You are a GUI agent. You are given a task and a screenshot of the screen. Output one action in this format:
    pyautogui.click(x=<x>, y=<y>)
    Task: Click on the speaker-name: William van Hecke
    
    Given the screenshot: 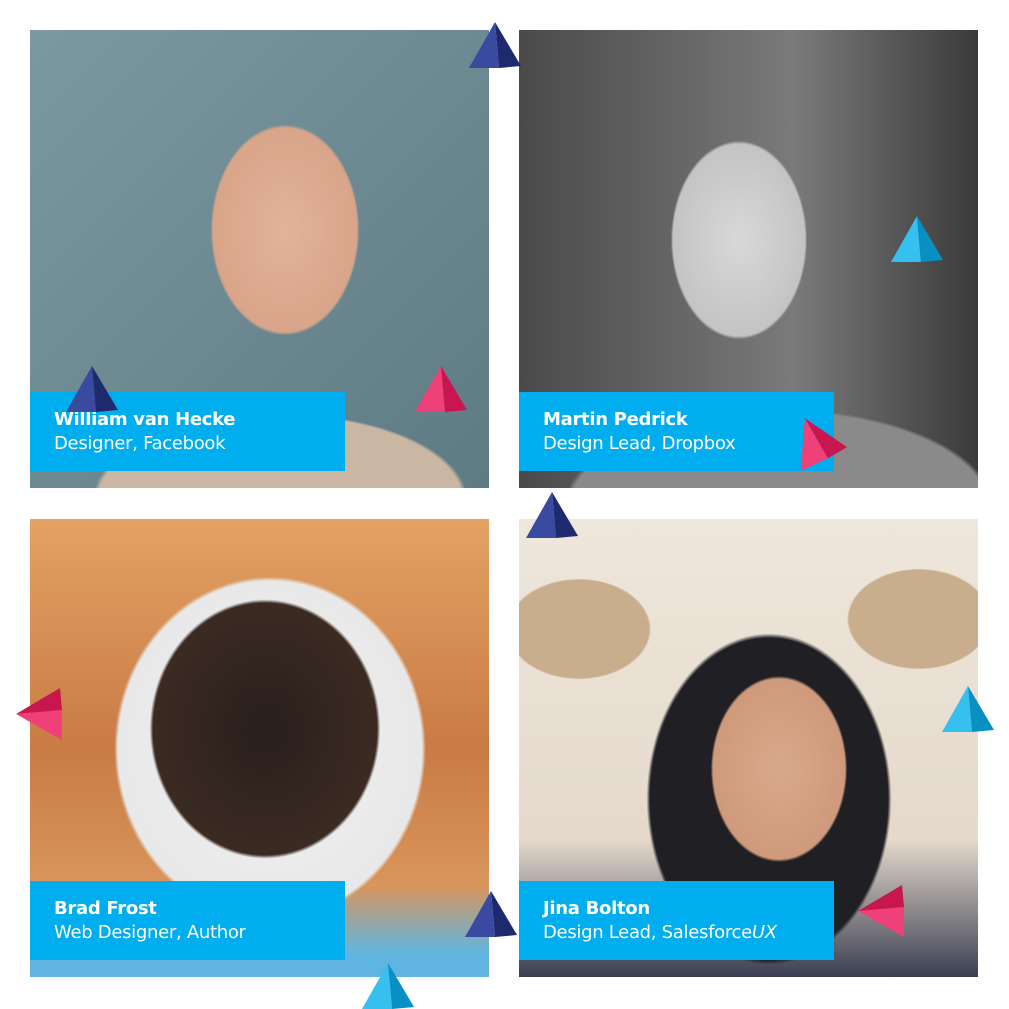 What is the action you would take?
    pyautogui.click(x=145, y=419)
    